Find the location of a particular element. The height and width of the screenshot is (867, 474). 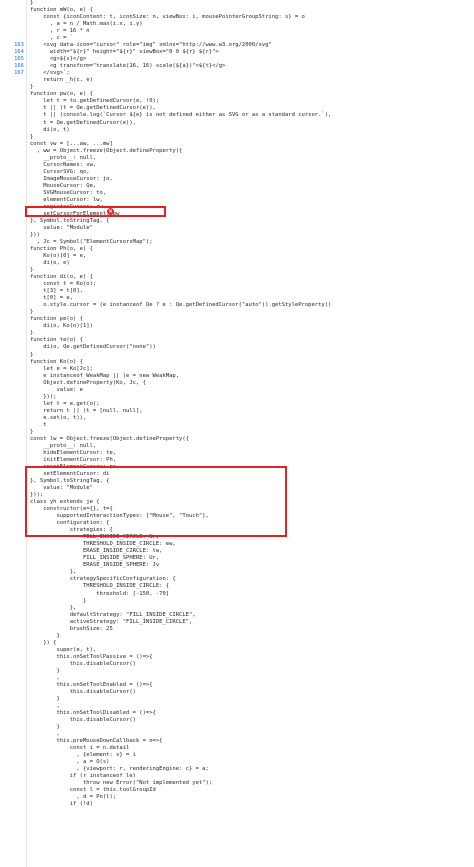

code-line: function te(o) { is located at coordinates (252, 340).